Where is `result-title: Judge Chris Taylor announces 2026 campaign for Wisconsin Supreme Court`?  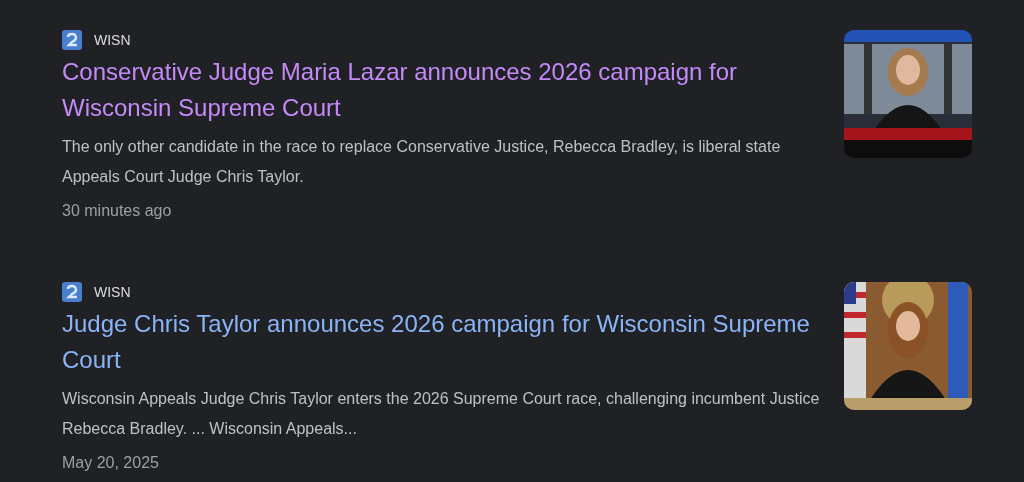
result-title: Judge Chris Taylor announces 2026 campaign for Wisconsin Supreme Court is located at coordinates (441, 342).